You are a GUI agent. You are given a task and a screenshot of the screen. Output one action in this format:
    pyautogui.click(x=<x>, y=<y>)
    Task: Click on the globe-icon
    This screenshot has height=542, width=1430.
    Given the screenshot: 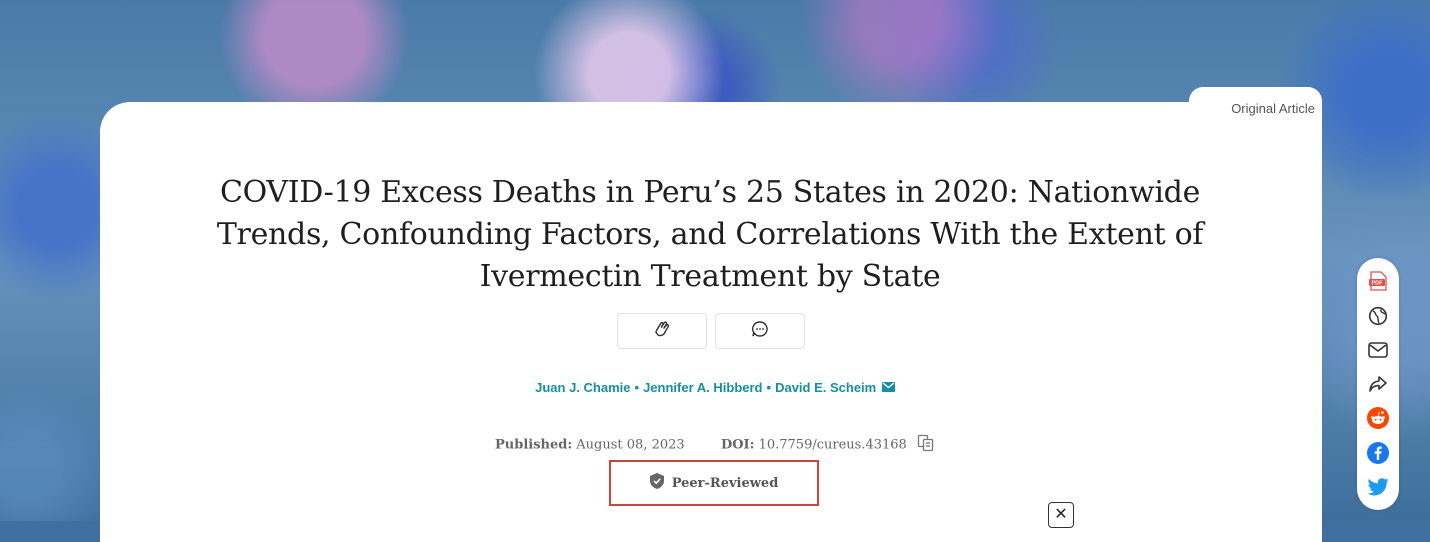 What is the action you would take?
    pyautogui.click(x=1378, y=316)
    